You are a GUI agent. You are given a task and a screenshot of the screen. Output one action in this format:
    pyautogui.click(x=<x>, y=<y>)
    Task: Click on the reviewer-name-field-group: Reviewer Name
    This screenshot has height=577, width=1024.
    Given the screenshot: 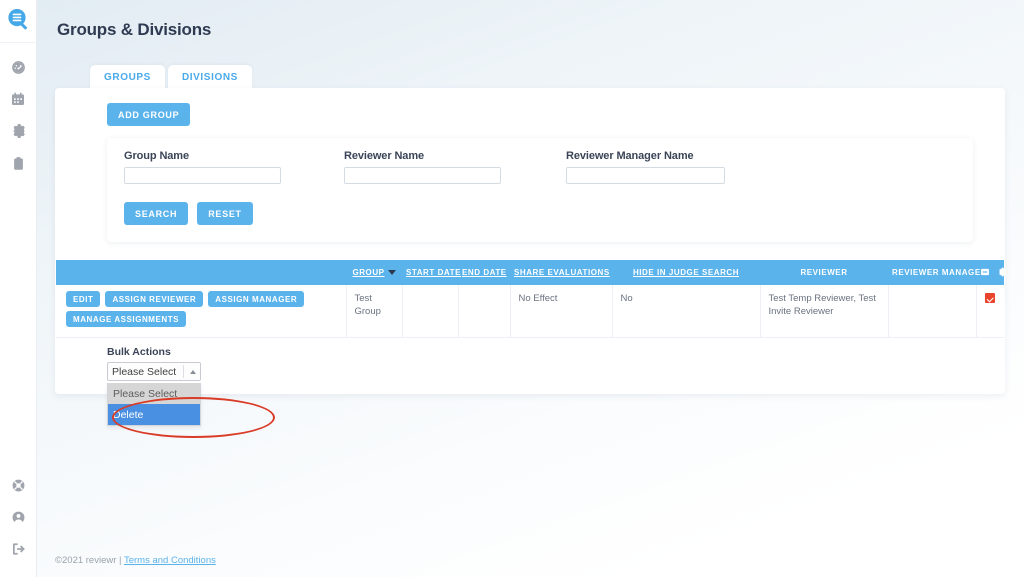 What is the action you would take?
    pyautogui.click(x=422, y=167)
    